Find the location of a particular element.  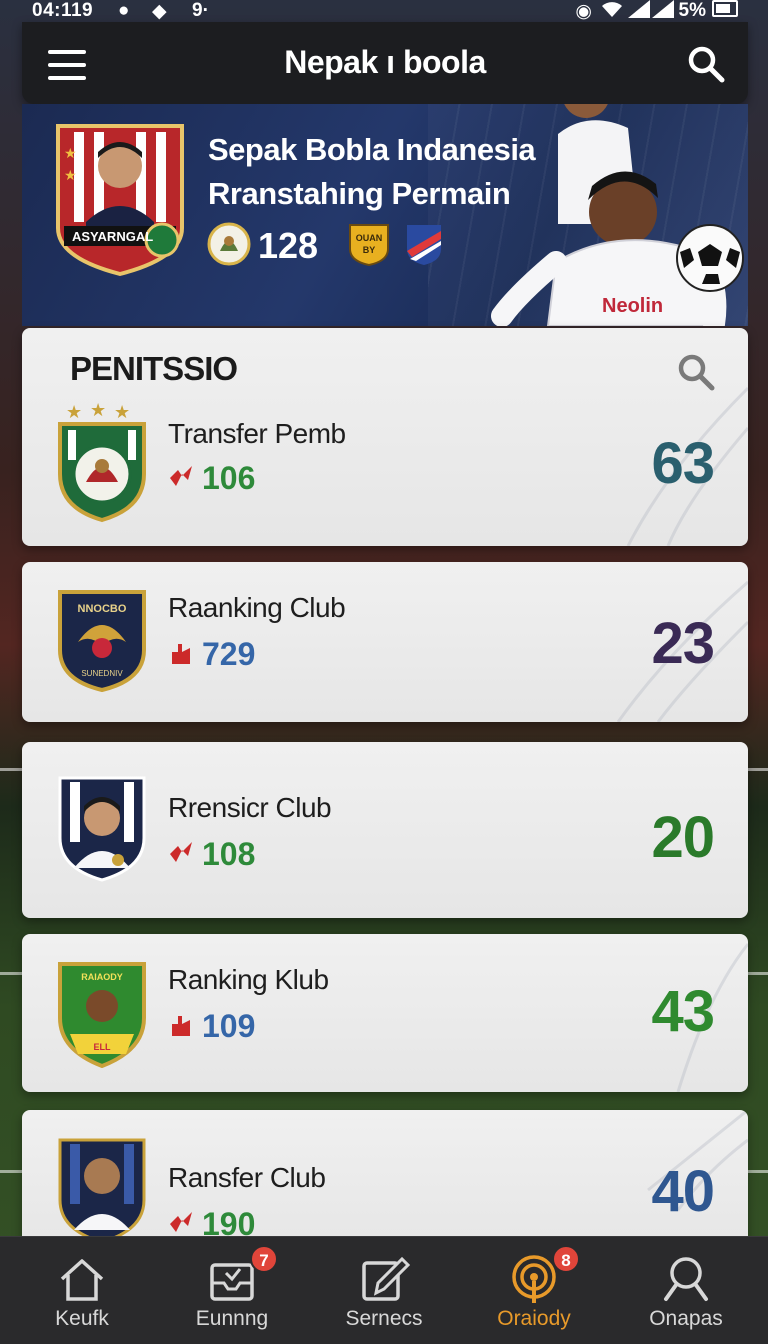

list-card: Ransfer Club 190 40 is located at coordinates (385, 1180).